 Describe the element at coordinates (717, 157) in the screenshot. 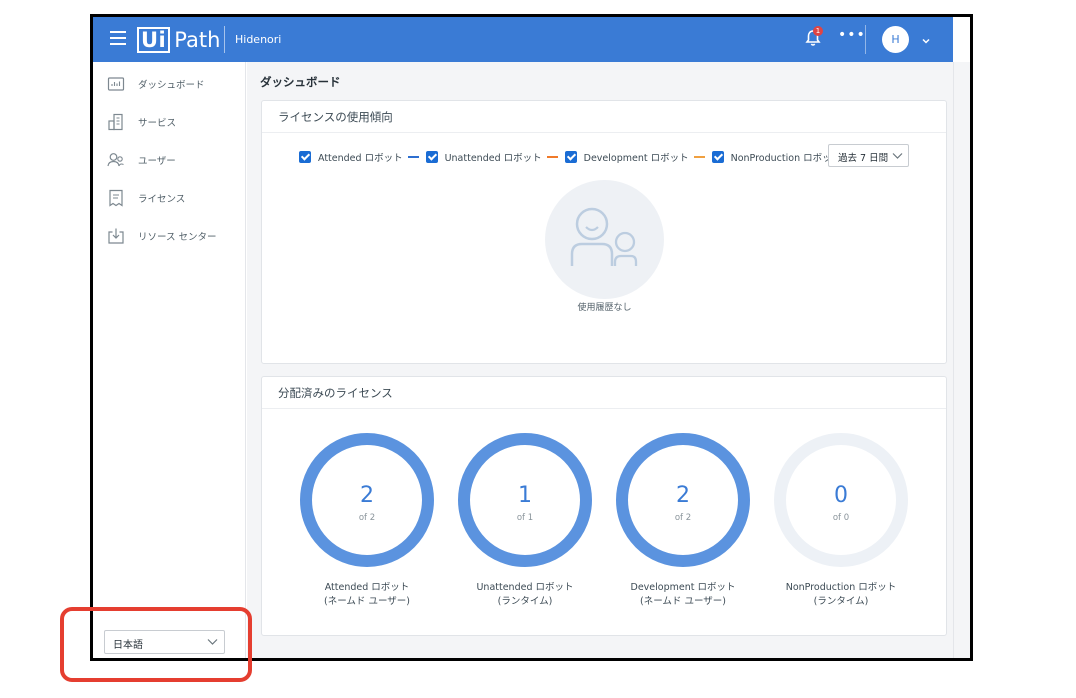

I see `checkbox-nonproduction` at that location.